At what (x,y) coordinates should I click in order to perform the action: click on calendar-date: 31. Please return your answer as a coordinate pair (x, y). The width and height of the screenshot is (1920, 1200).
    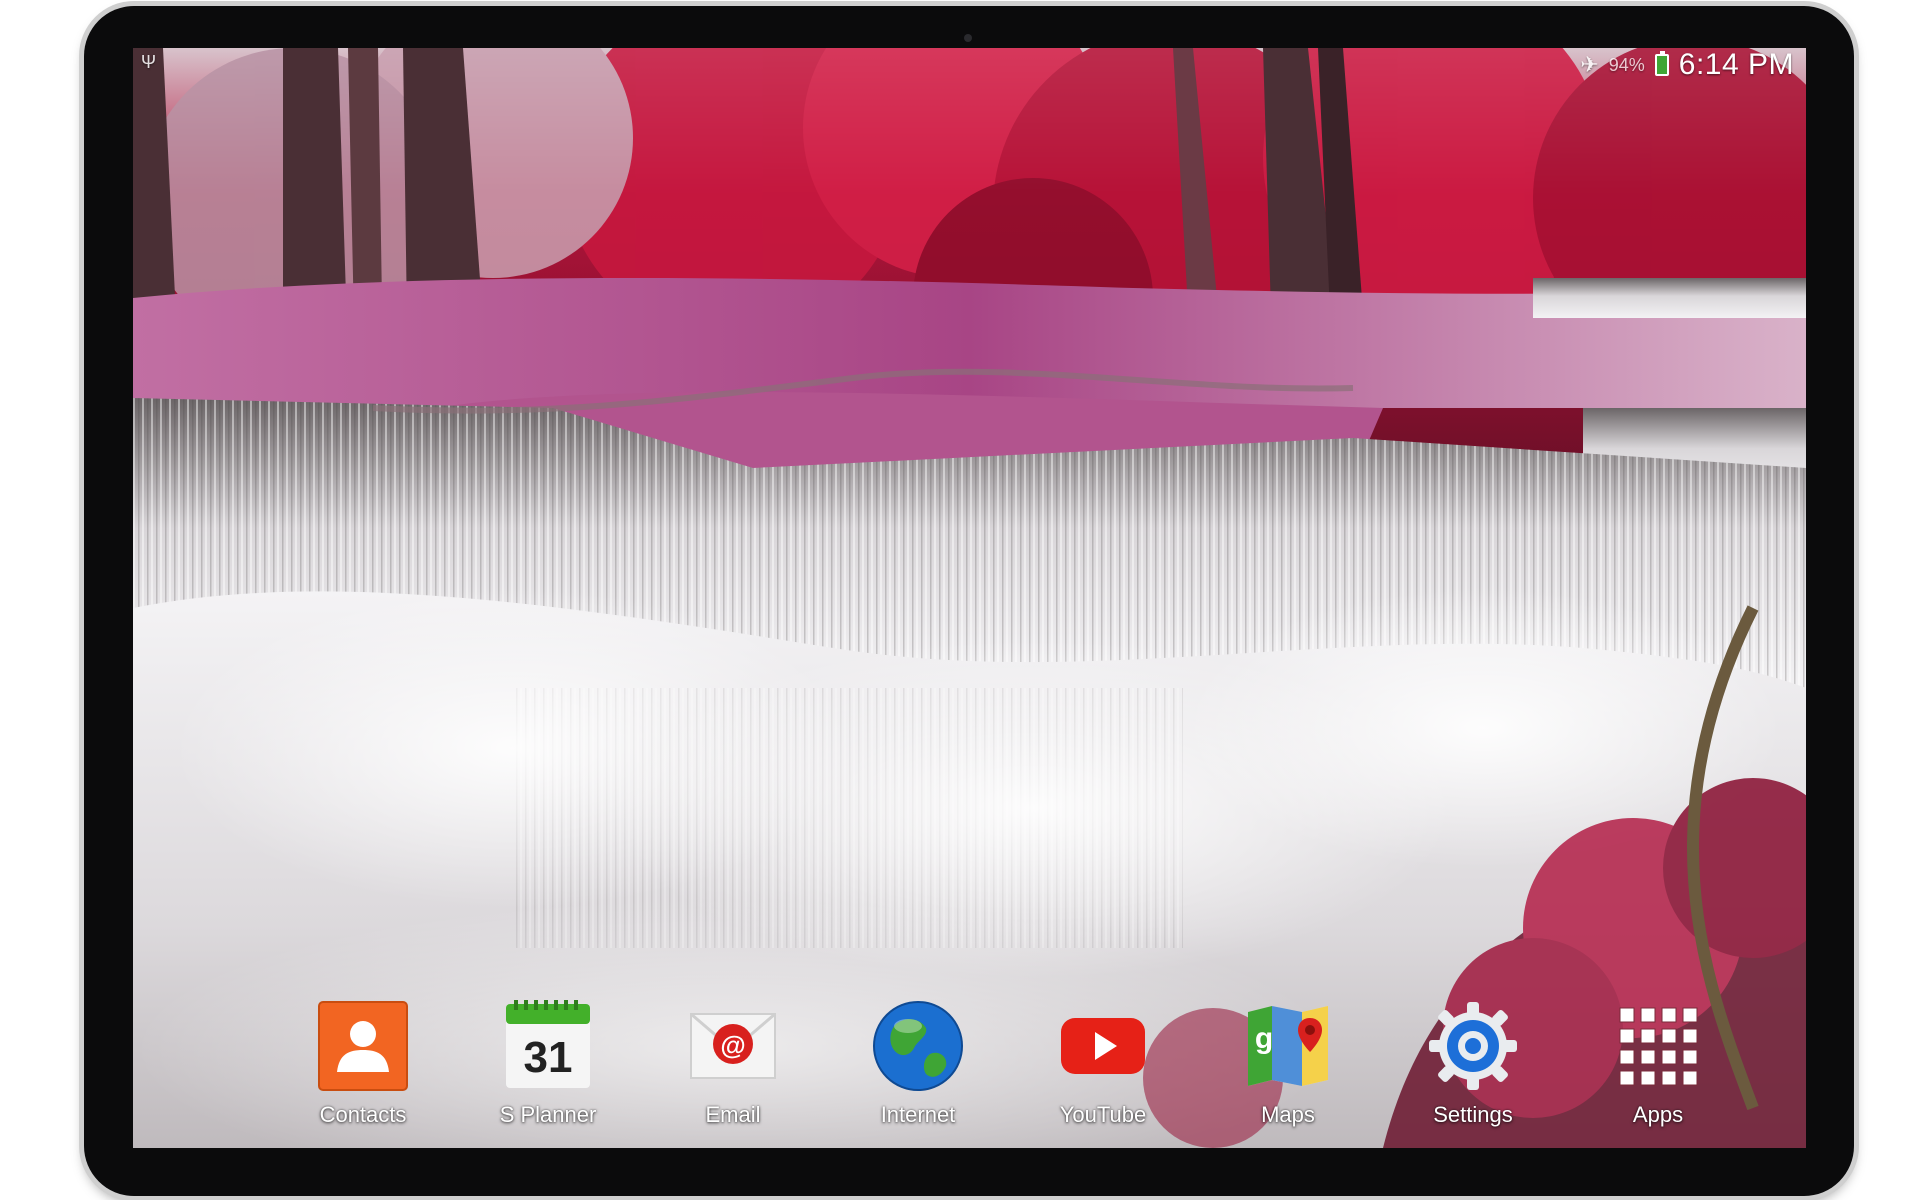
    Looking at the image, I should click on (548, 1057).